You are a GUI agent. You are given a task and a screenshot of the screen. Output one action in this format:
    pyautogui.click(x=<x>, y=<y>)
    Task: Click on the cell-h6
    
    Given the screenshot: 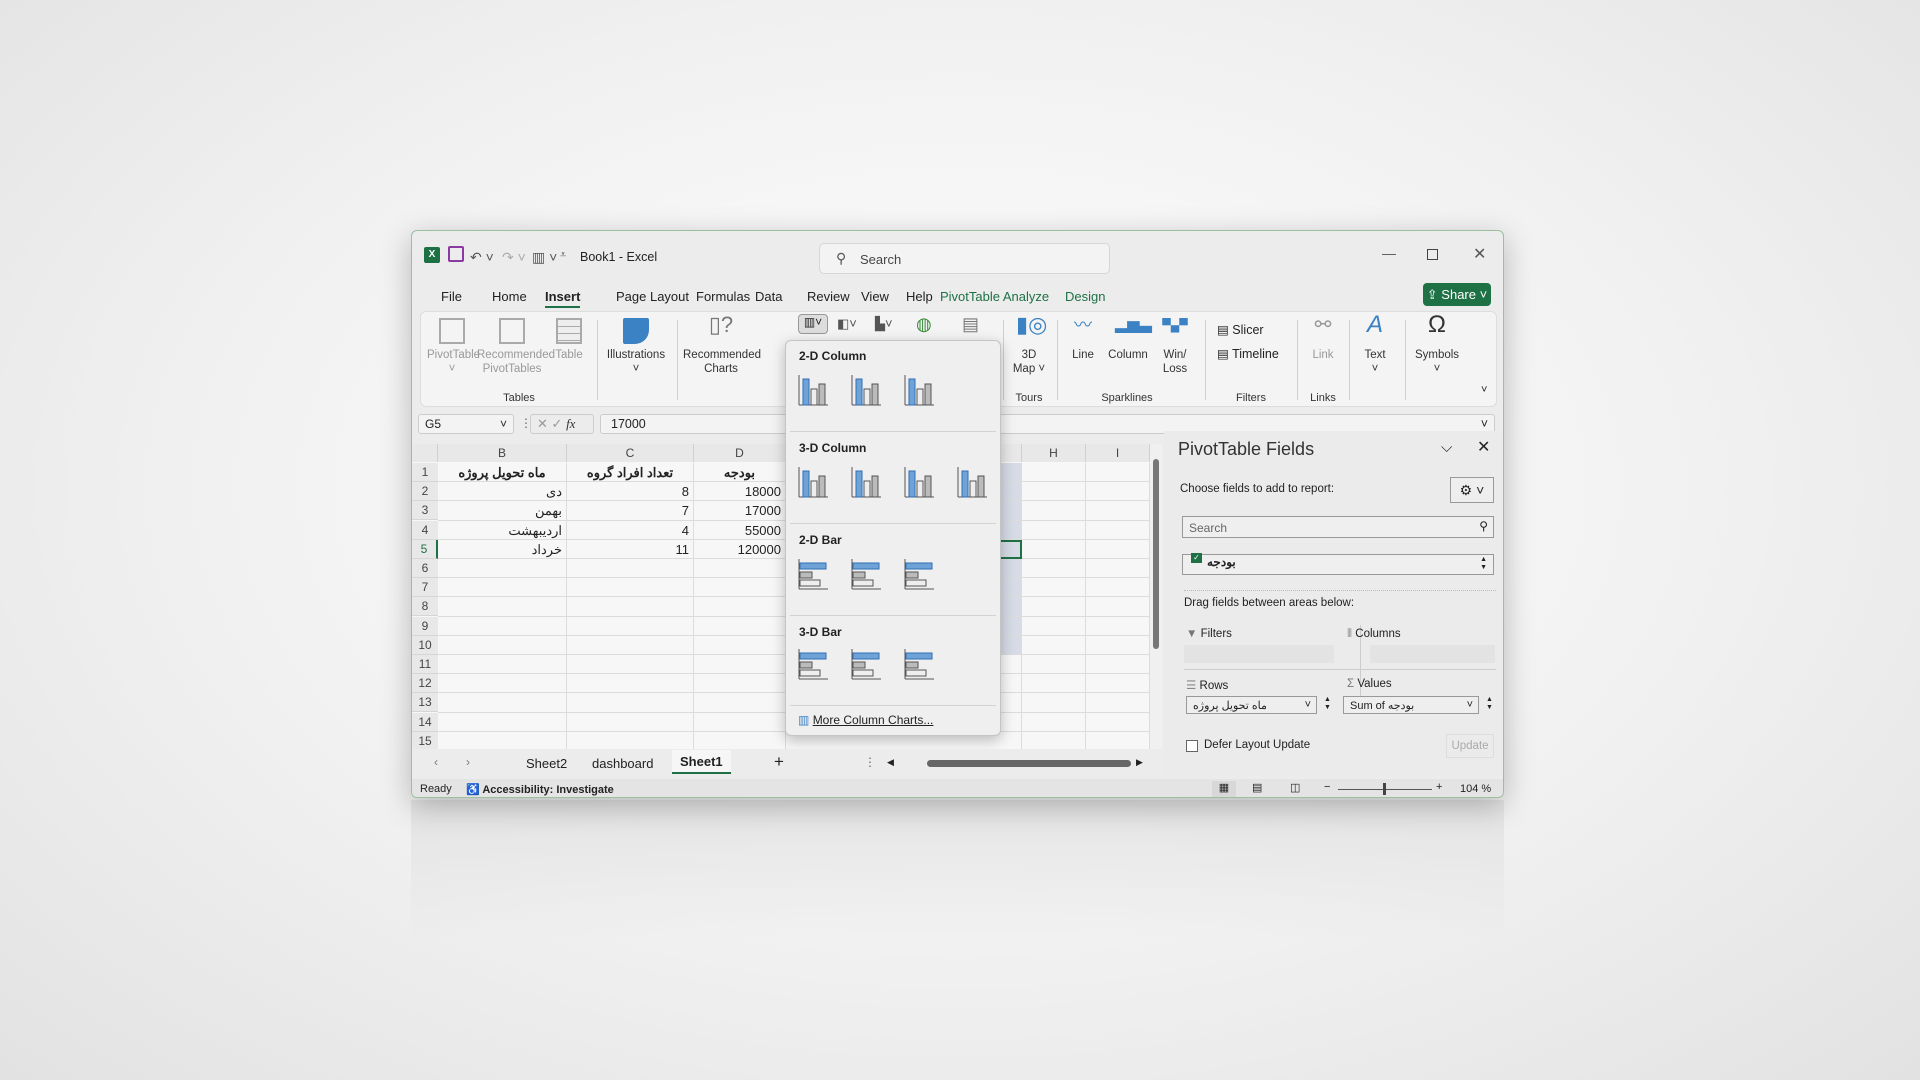 What is the action you would take?
    pyautogui.click(x=1054, y=569)
    